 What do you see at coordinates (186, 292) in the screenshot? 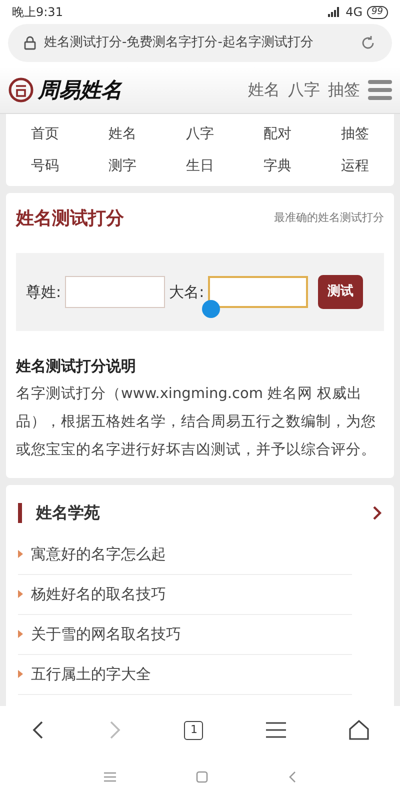
I see `name-label: 大名:` at bounding box center [186, 292].